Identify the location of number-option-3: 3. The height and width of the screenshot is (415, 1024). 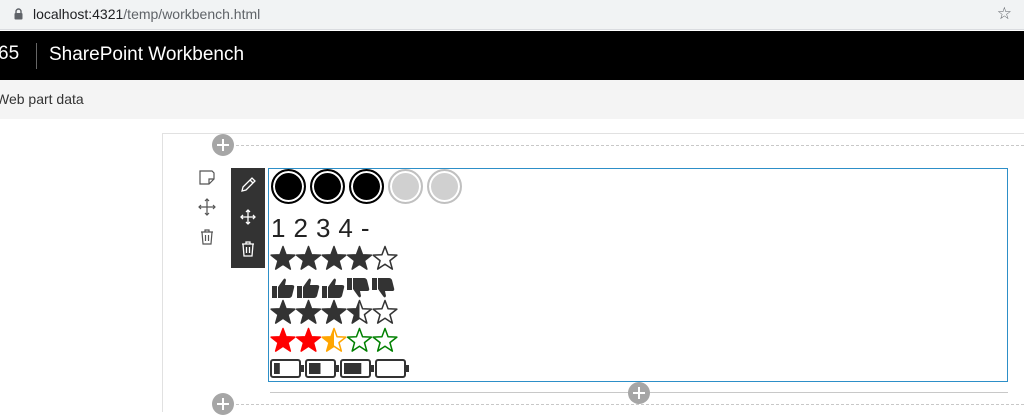
(323, 228).